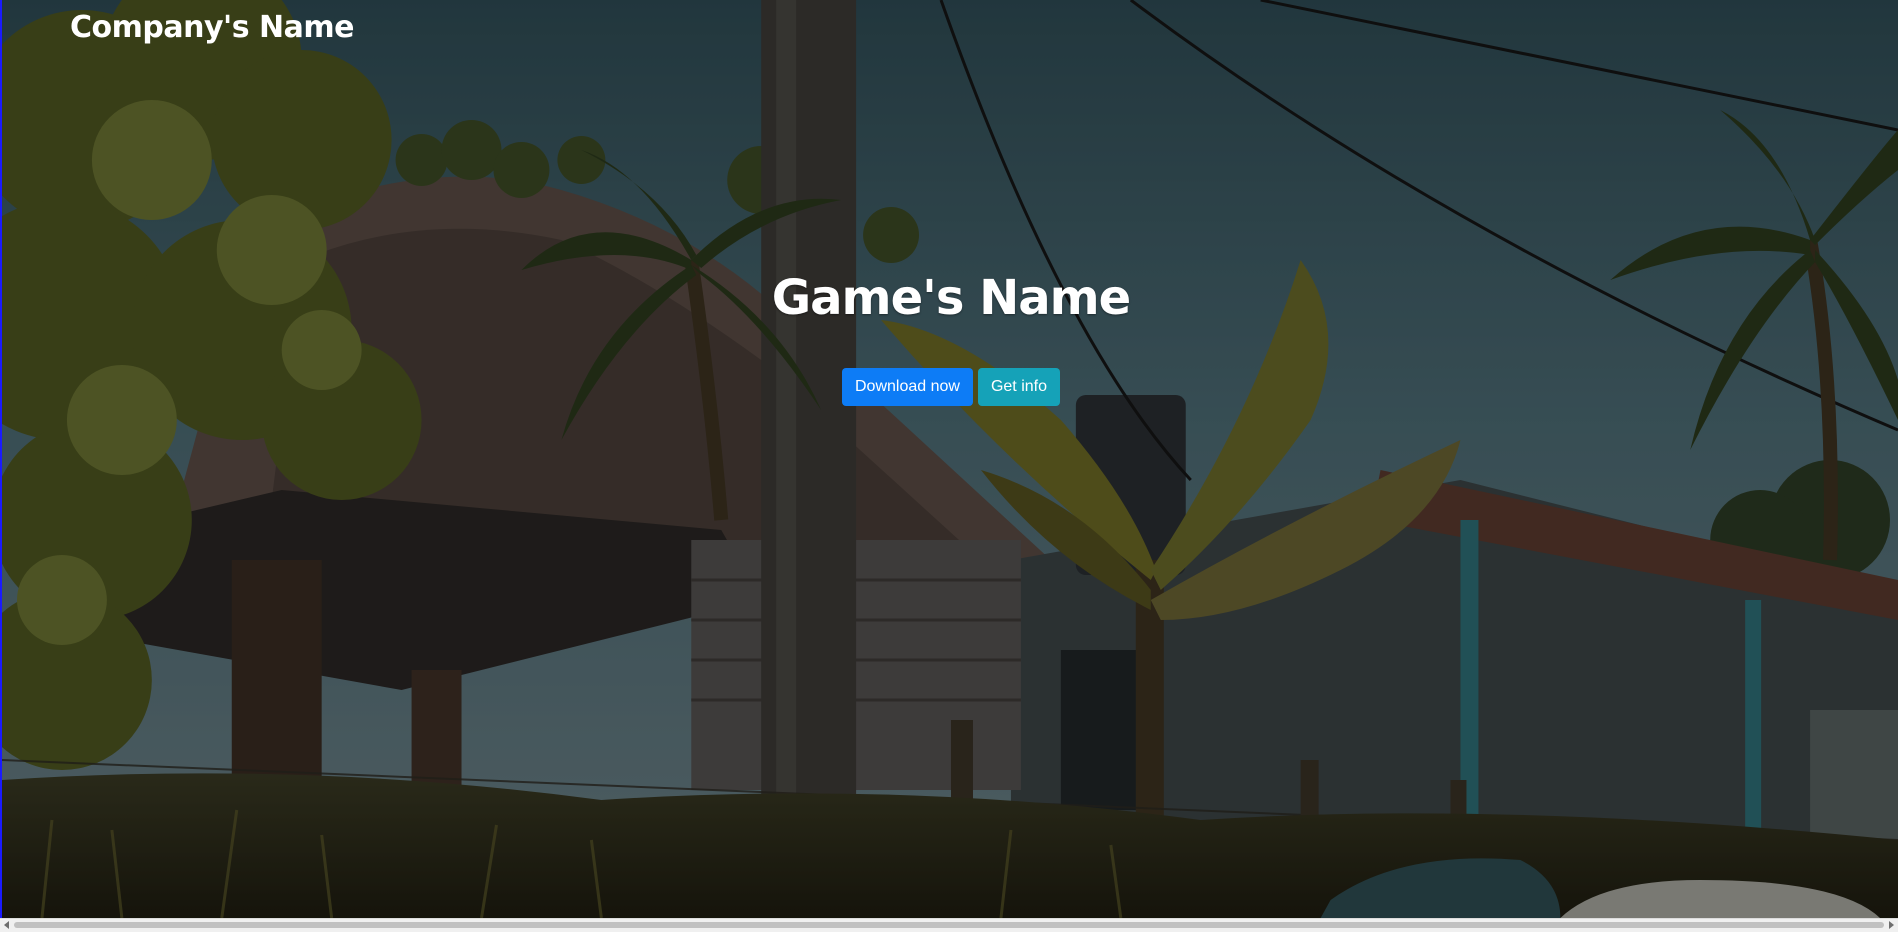 The width and height of the screenshot is (1898, 932). I want to click on horizontal-scrollbar, so click(949, 925).